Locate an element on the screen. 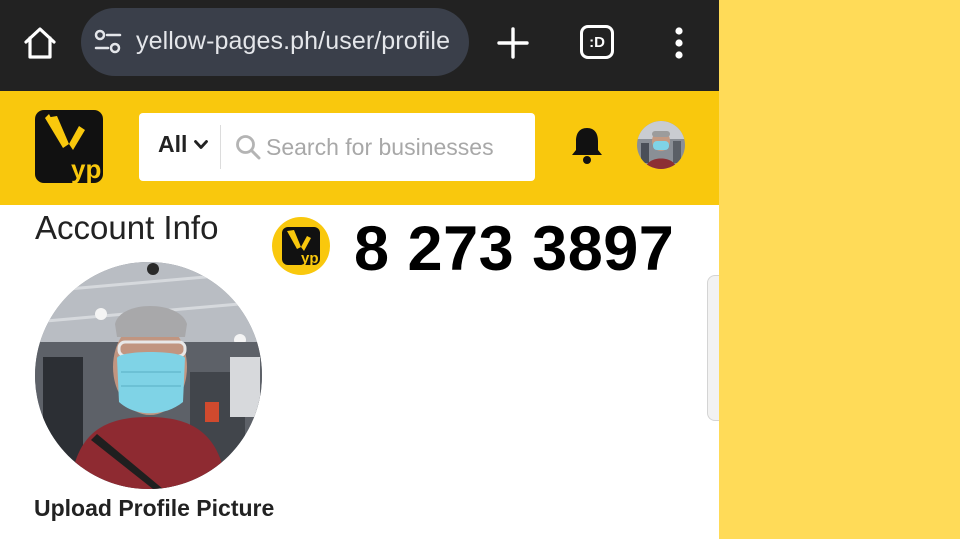 The height and width of the screenshot is (539, 960). yp-logo: yp is located at coordinates (69, 147).